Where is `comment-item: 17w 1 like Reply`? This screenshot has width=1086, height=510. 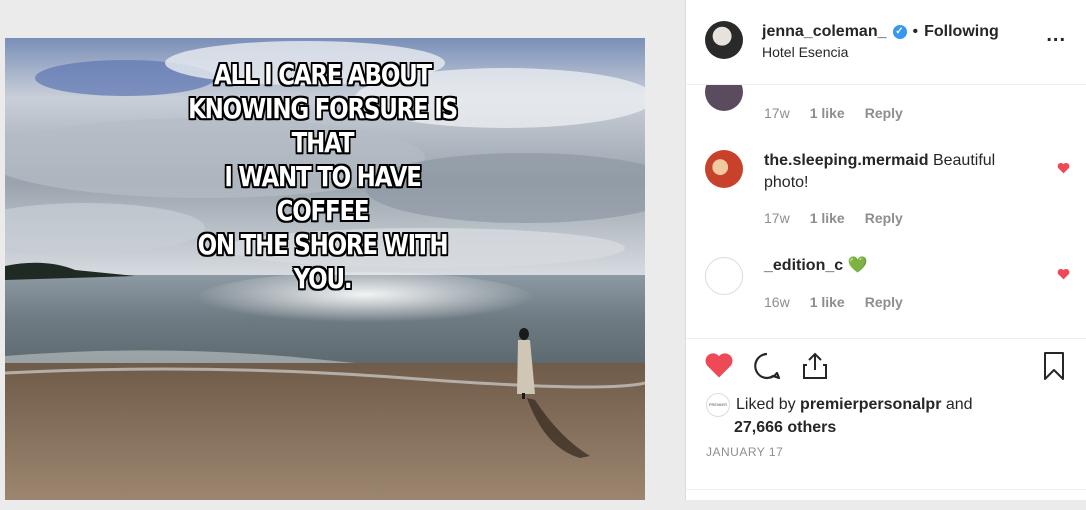
comment-item: 17w 1 like Reply is located at coordinates (886, 109).